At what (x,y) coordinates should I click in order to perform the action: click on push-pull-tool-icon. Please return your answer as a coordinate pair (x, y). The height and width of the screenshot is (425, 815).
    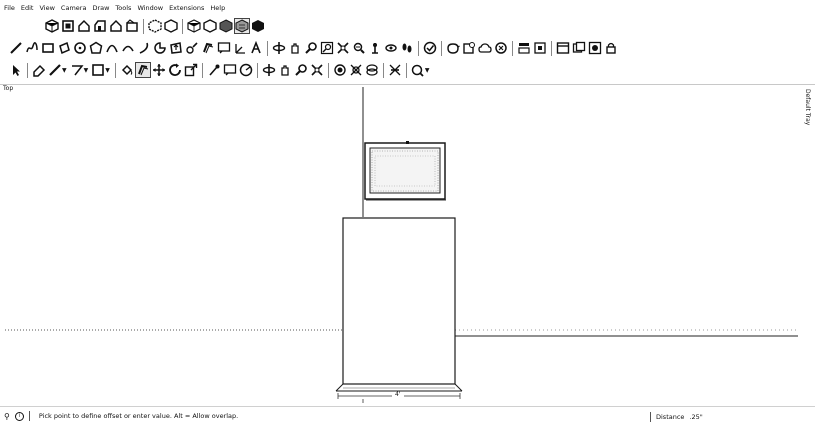
    Looking at the image, I should click on (176, 48).